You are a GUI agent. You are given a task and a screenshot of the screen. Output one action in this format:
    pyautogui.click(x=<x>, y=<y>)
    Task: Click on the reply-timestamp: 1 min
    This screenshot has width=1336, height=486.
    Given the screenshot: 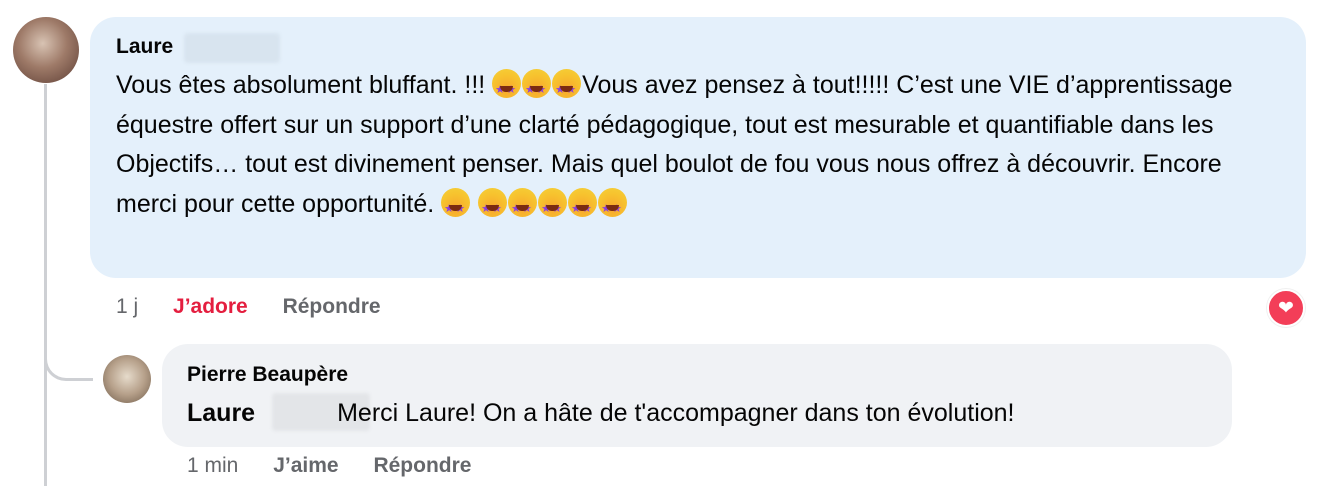 What is the action you would take?
    pyautogui.click(x=212, y=465)
    